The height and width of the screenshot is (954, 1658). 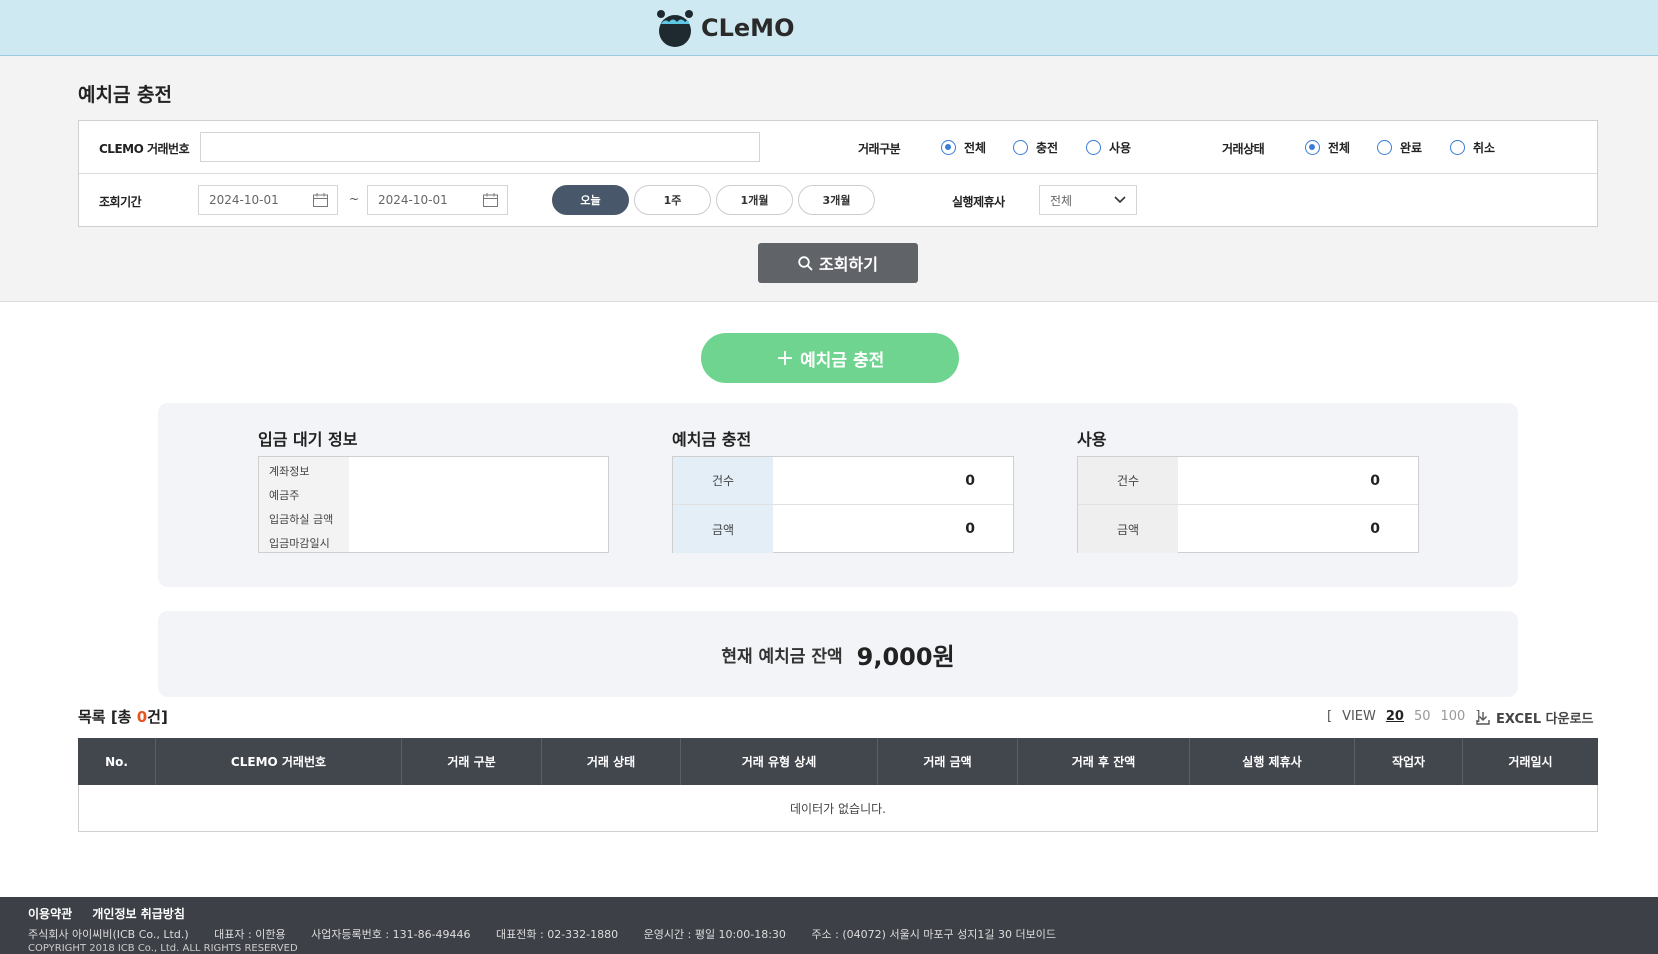 I want to click on view-size-control: [ VIEW 20 50 100 ], so click(x=1404, y=716).